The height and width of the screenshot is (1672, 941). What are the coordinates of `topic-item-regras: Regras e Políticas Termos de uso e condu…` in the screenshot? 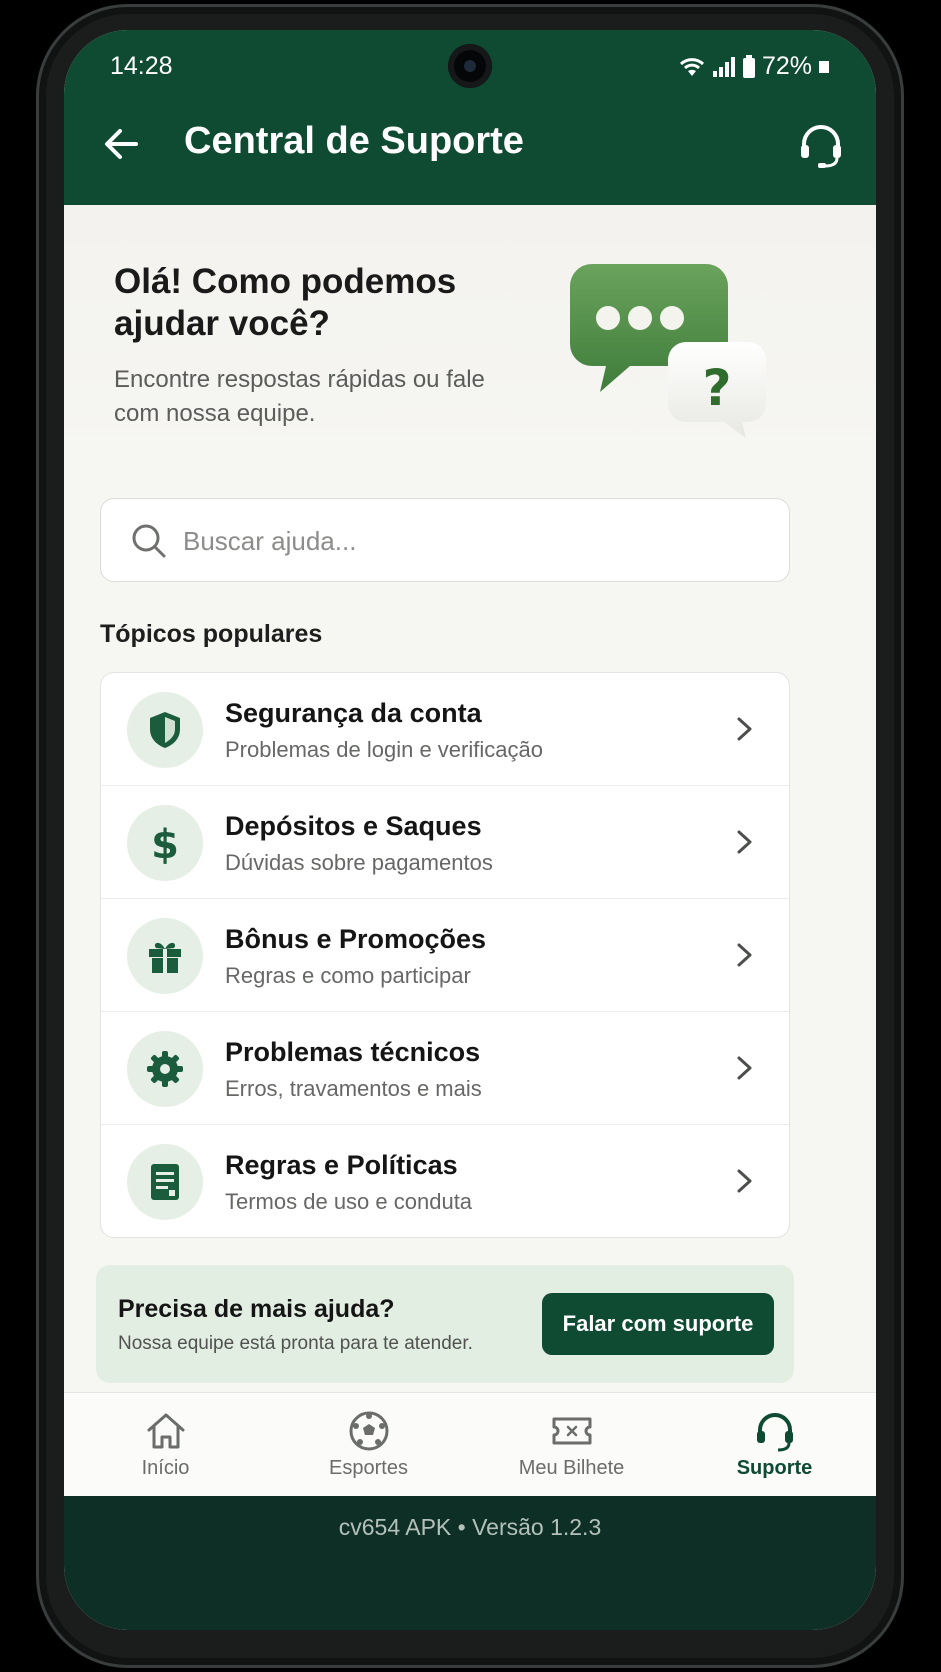 It's located at (445, 1181).